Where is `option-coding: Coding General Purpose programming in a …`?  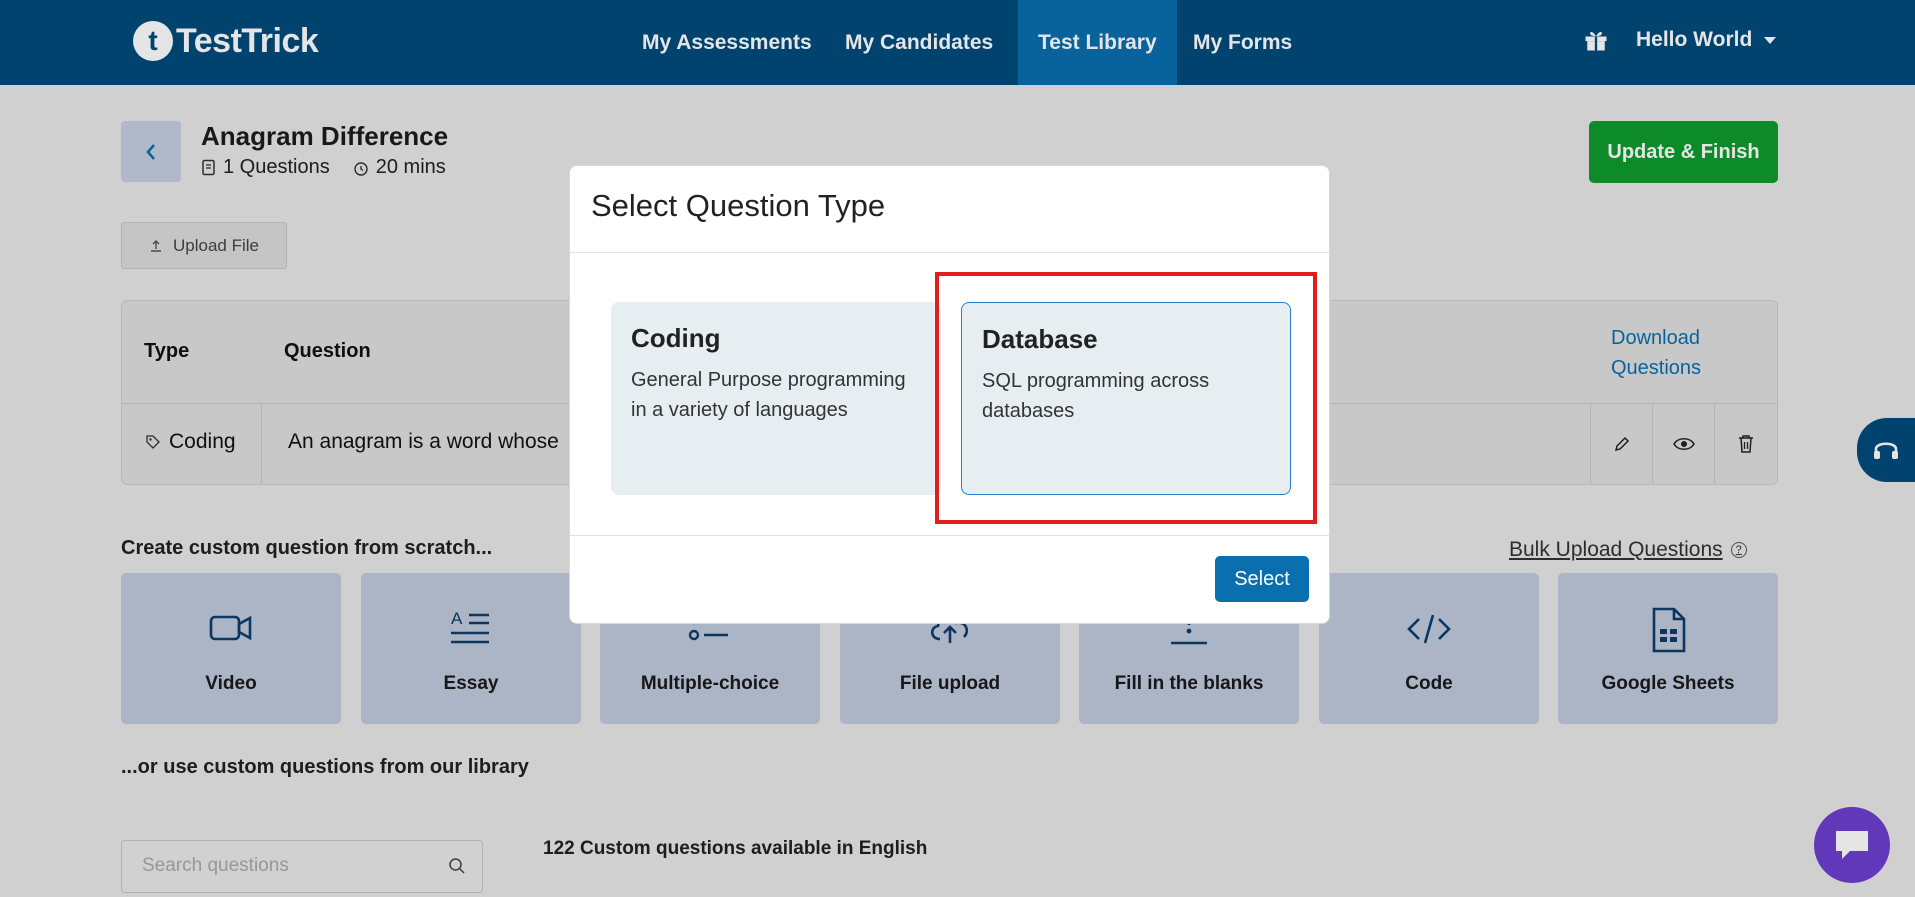
option-coding: Coding General Purpose programming in a … is located at coordinates (776, 398).